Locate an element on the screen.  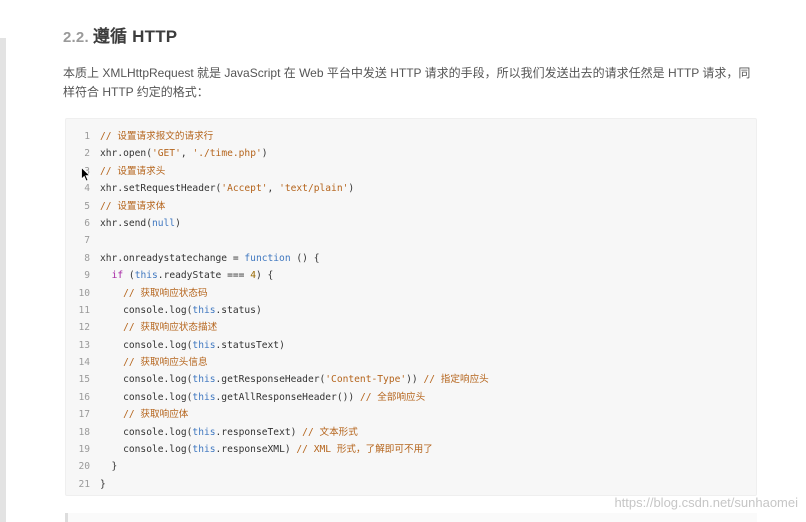
code-token: // 全部响应头 is located at coordinates (392, 397).